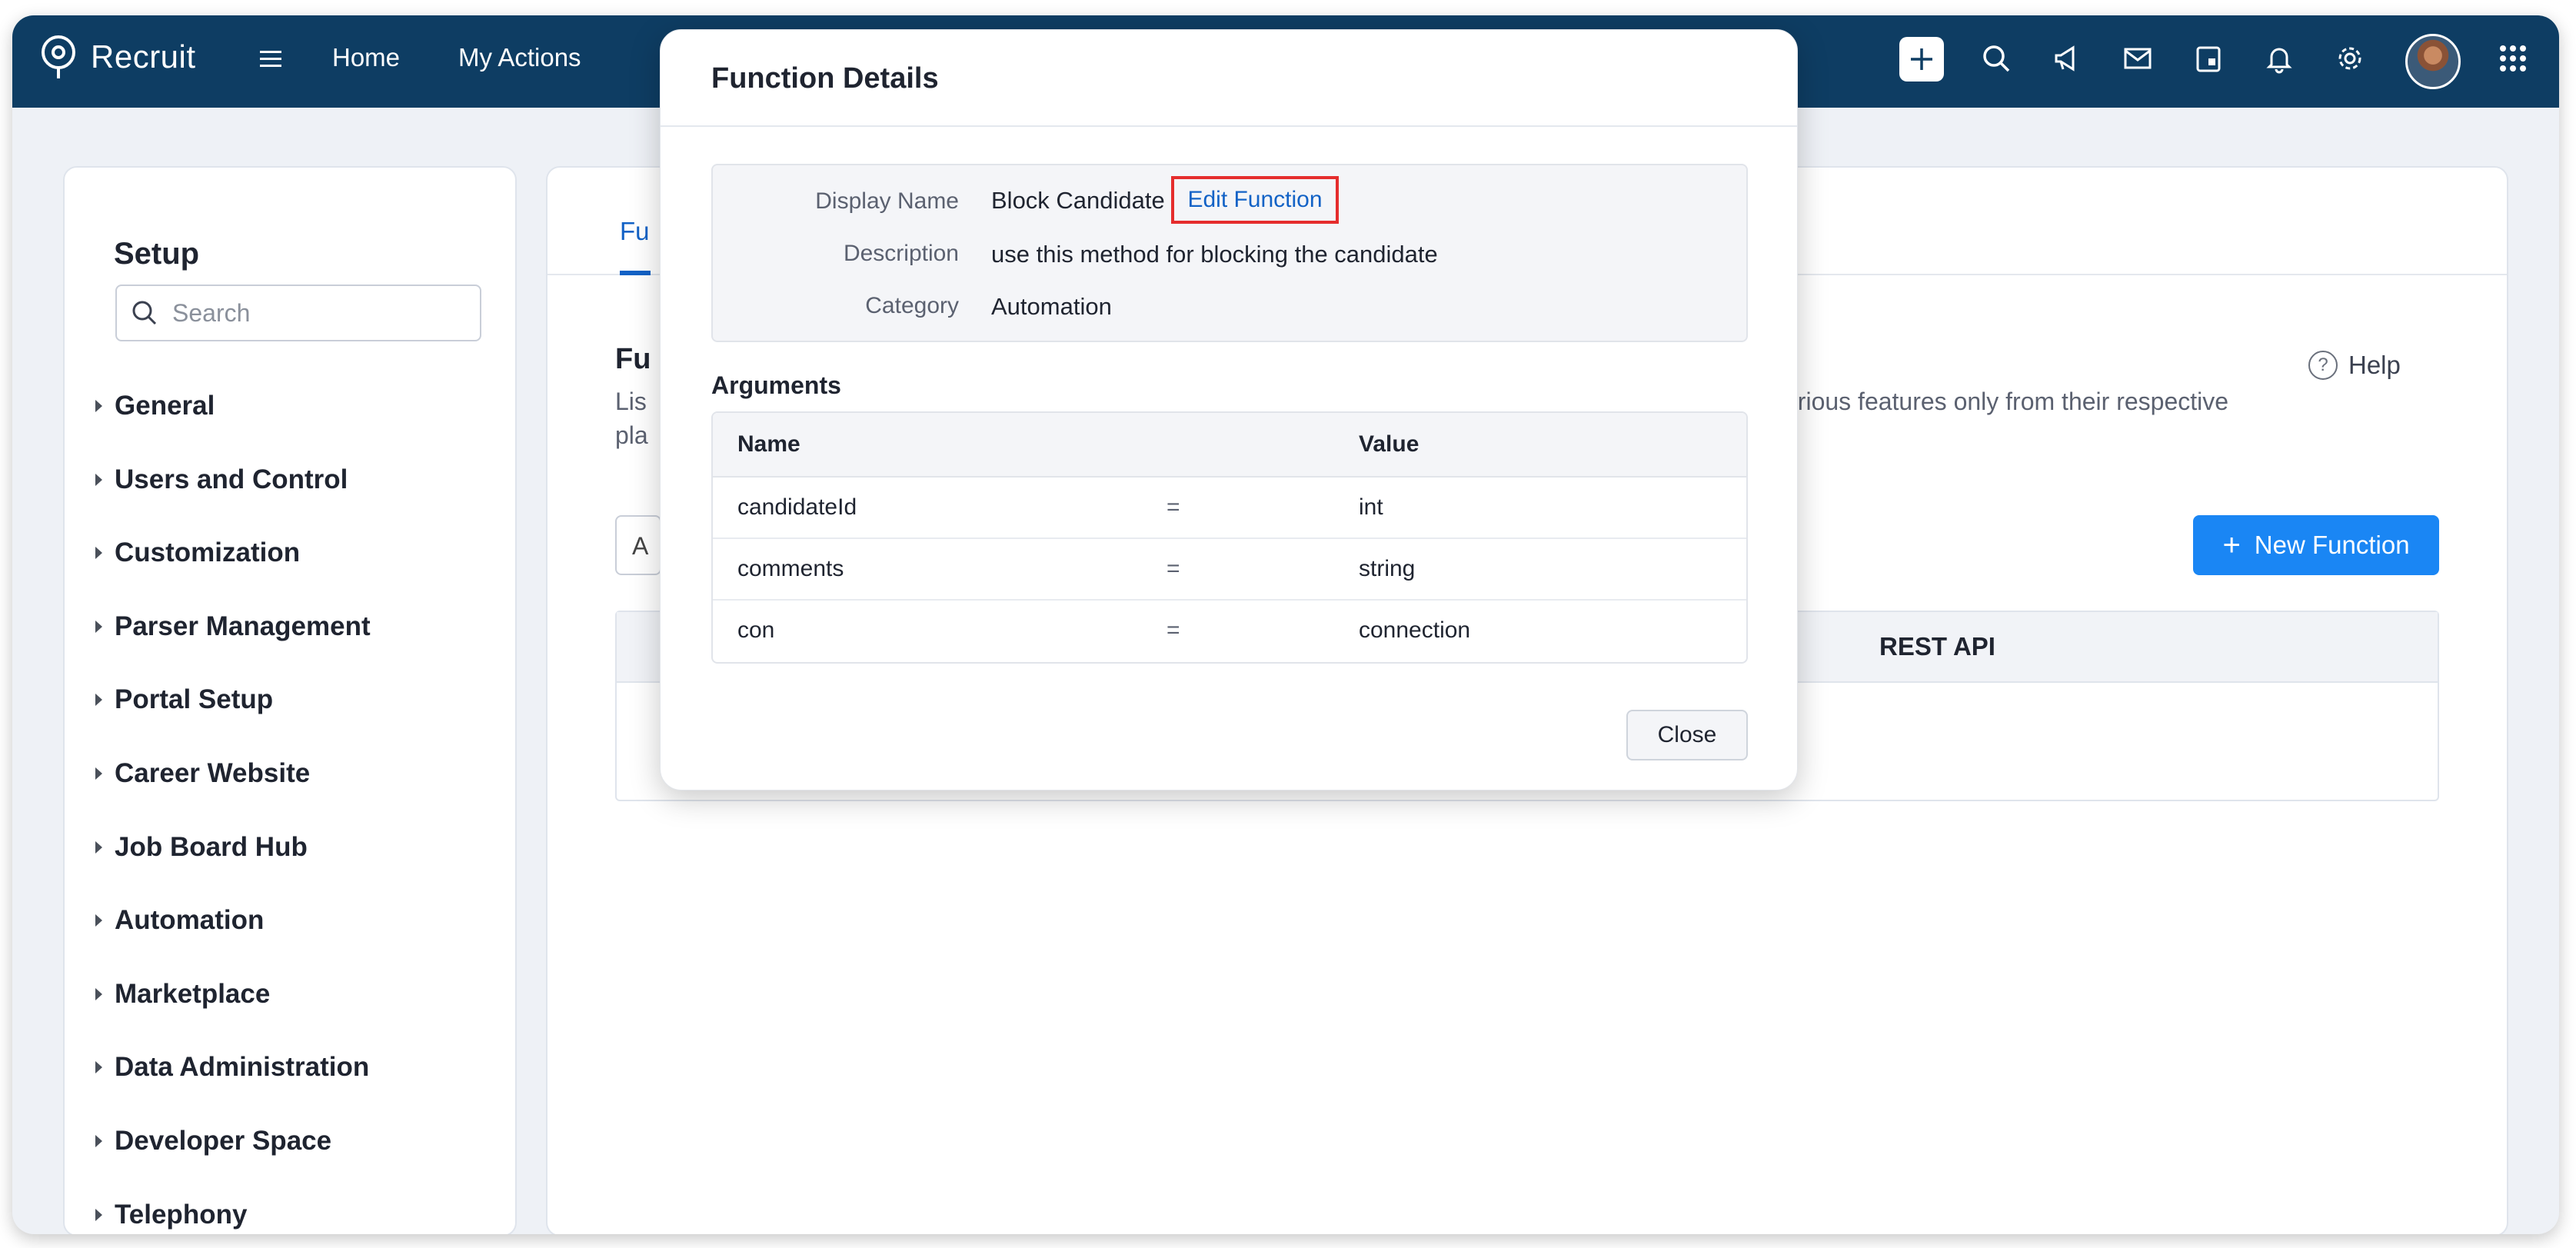 The height and width of the screenshot is (1248, 2576). I want to click on arguments-title: Arguments, so click(776, 385).